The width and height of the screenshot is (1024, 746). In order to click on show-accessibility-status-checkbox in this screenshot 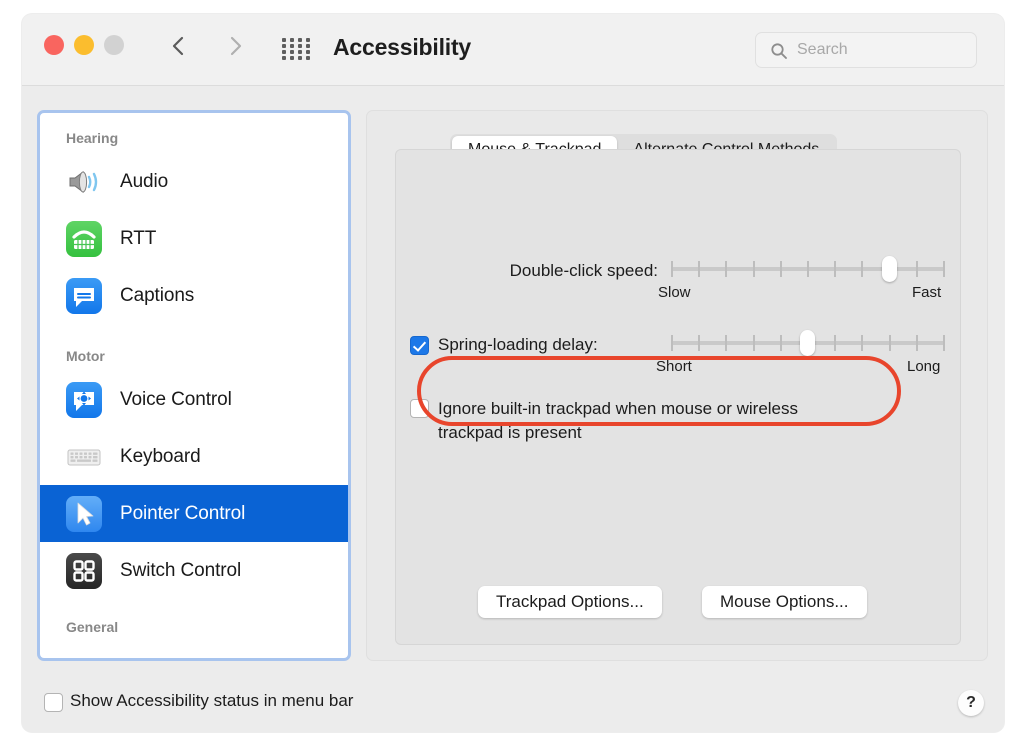, I will do `click(53, 702)`.